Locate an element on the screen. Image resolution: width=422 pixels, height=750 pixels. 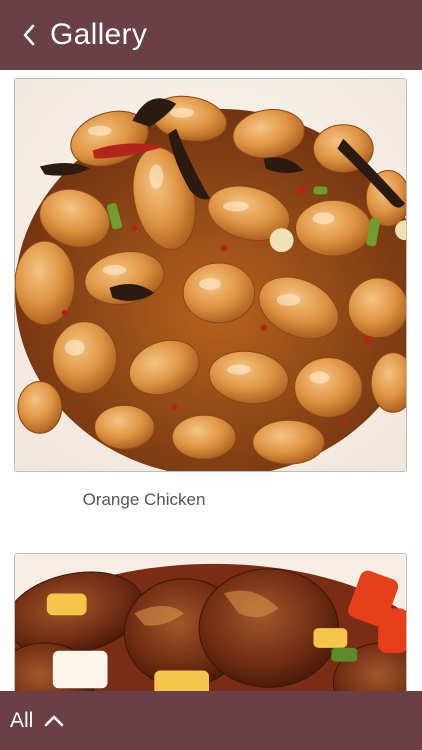
back-button is located at coordinates (22, 35).